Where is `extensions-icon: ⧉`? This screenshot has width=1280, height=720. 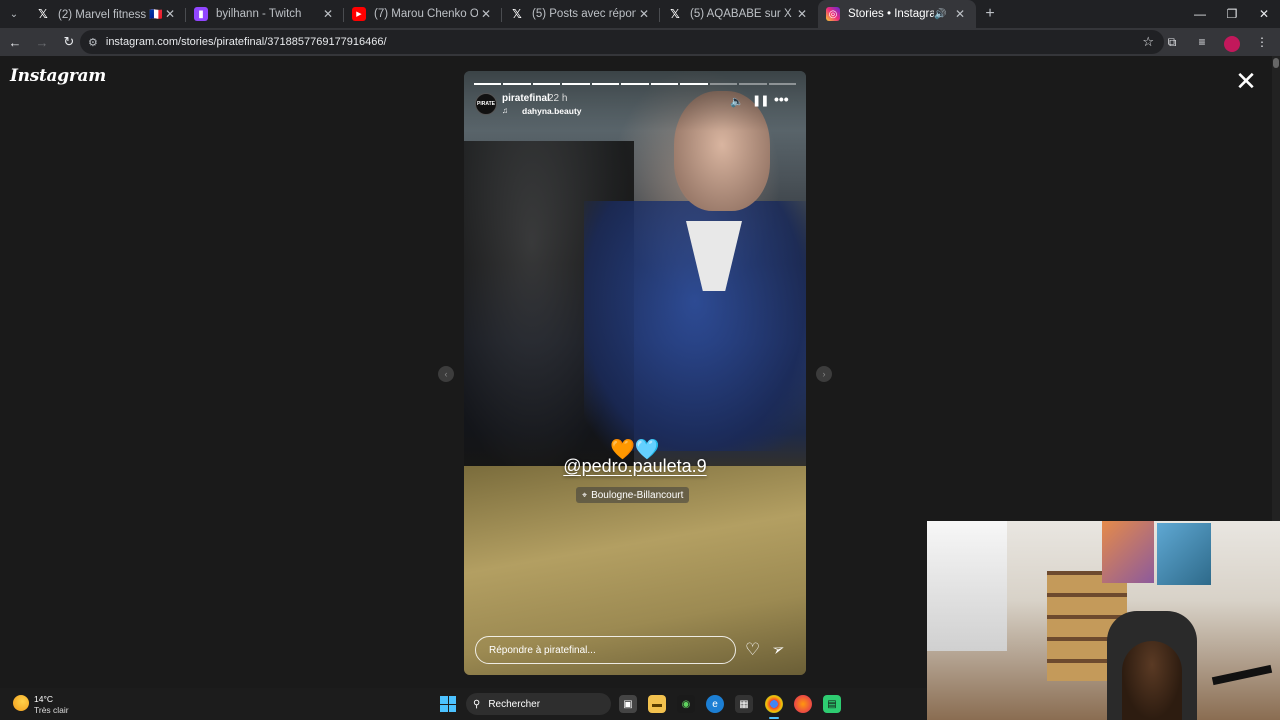 extensions-icon: ⧉ is located at coordinates (1172, 42).